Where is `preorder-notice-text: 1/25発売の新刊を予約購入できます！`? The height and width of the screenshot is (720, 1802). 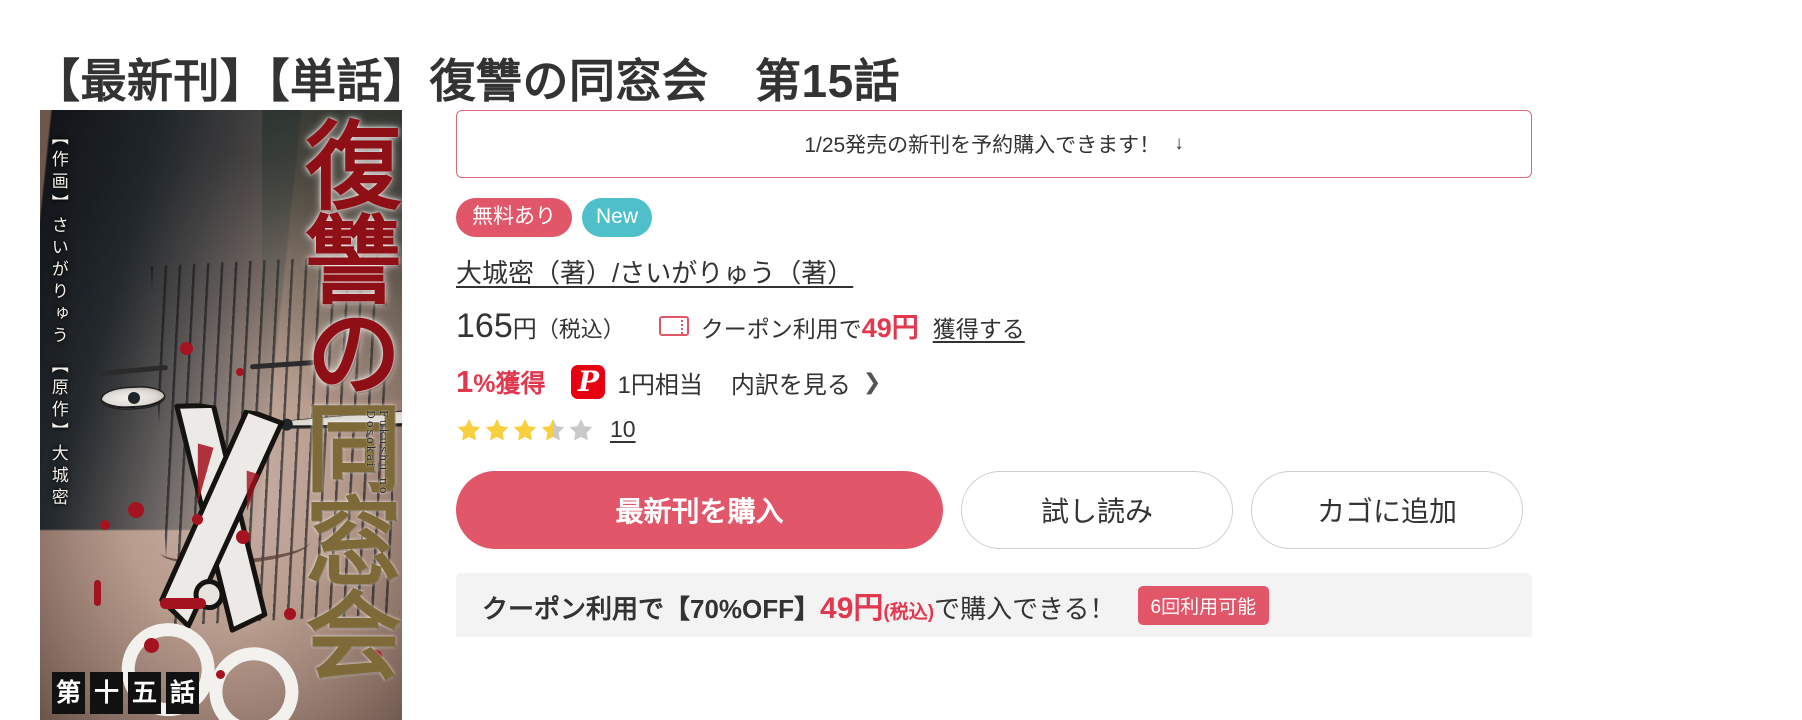 preorder-notice-text: 1/25発売の新刊を予約購入できます！ is located at coordinates (982, 145).